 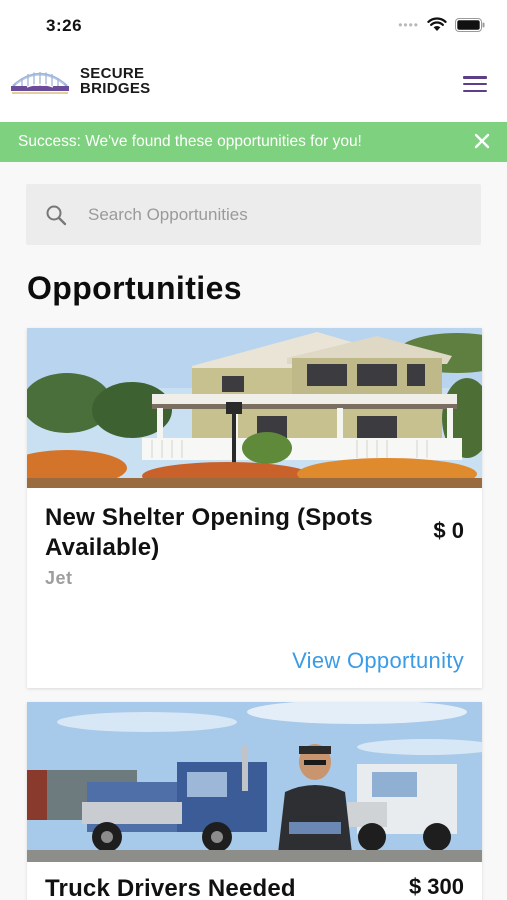 I want to click on wifi-icon, so click(x=437, y=24).